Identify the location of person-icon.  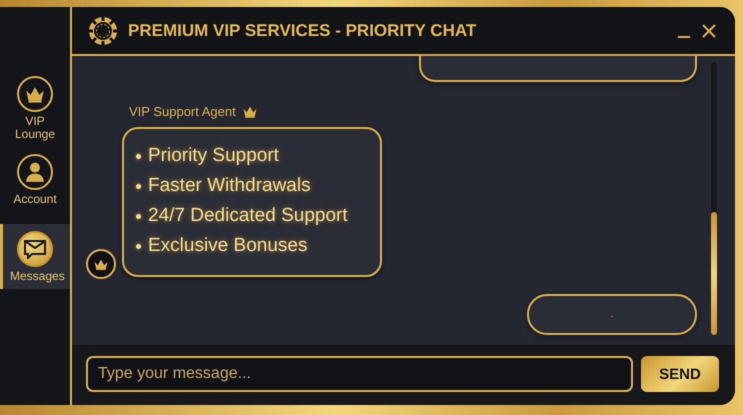
(35, 172).